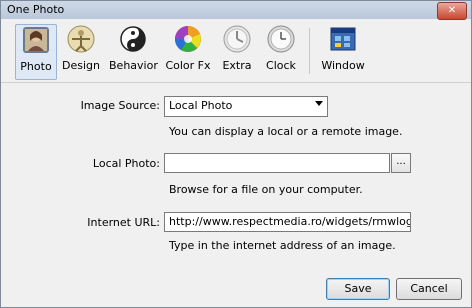 This screenshot has width=472, height=308. Describe the element at coordinates (358, 289) in the screenshot. I see `save-button: Save` at that location.